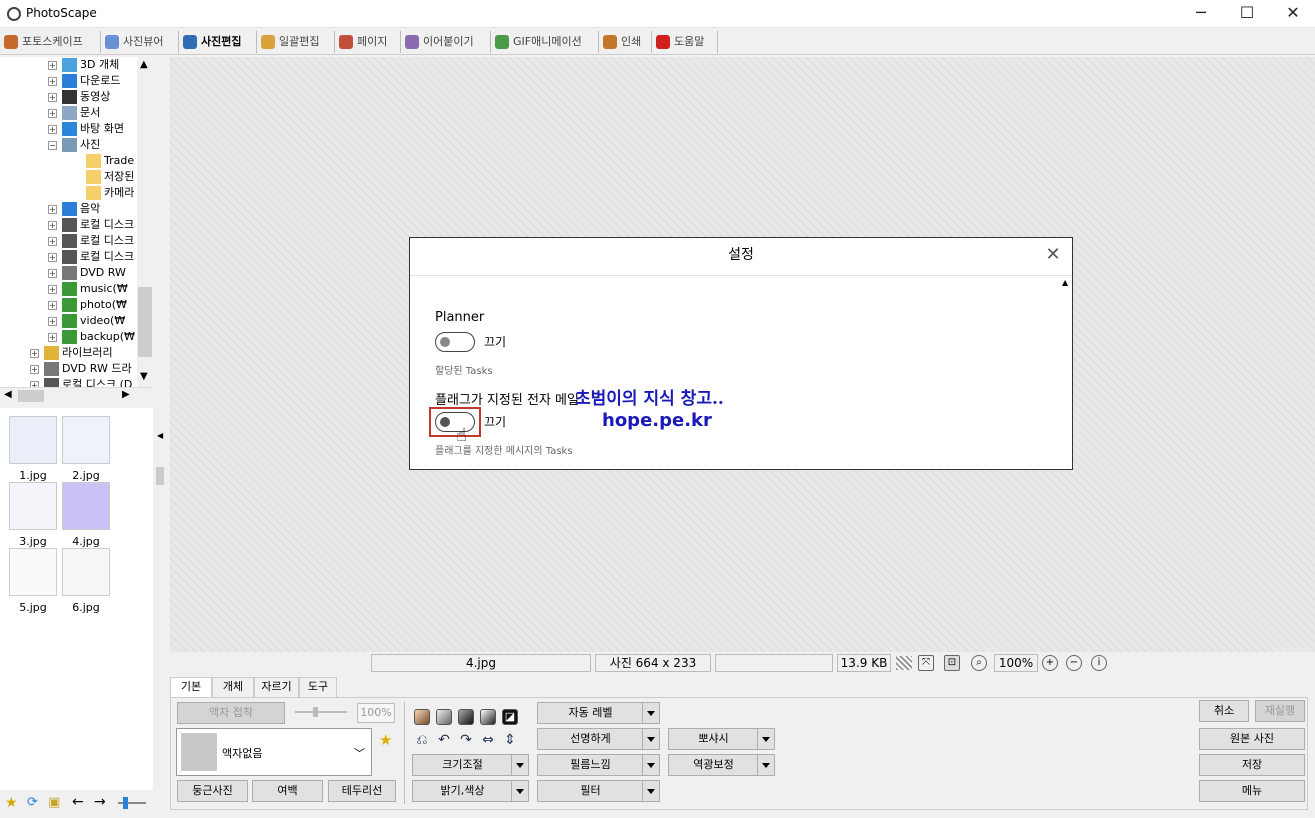 The height and width of the screenshot is (818, 1315). I want to click on border-button: 테두리선, so click(362, 791).